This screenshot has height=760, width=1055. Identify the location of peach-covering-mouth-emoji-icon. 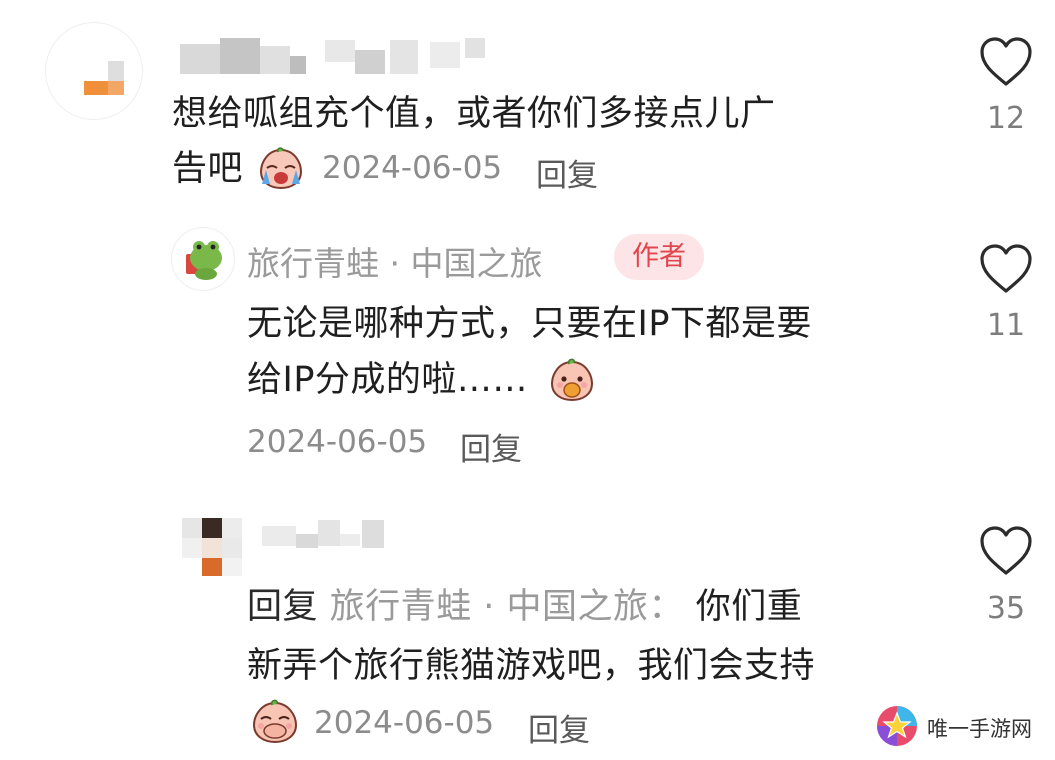
(275, 721).